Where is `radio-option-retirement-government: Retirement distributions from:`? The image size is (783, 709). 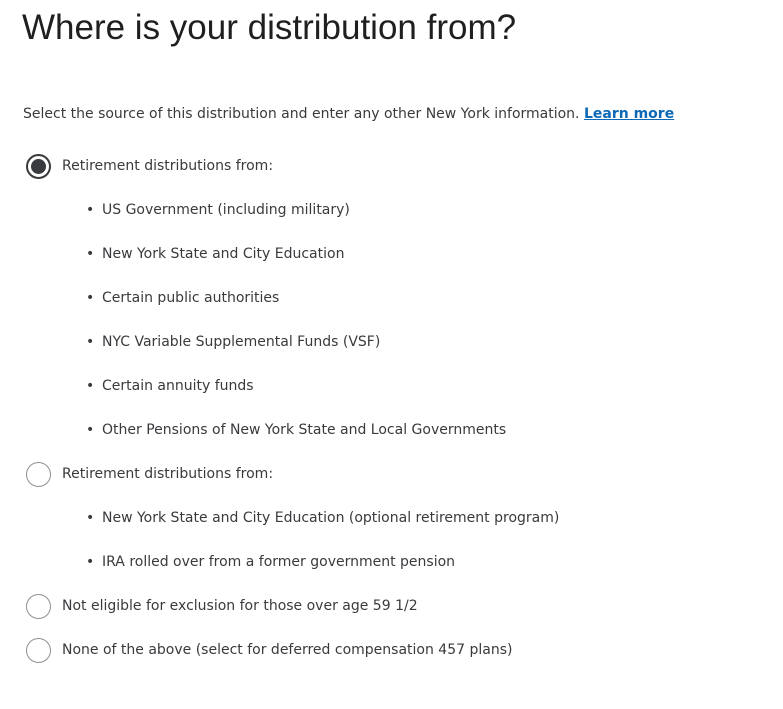
radio-option-retirement-government: Retirement distributions from: is located at coordinates (149, 166).